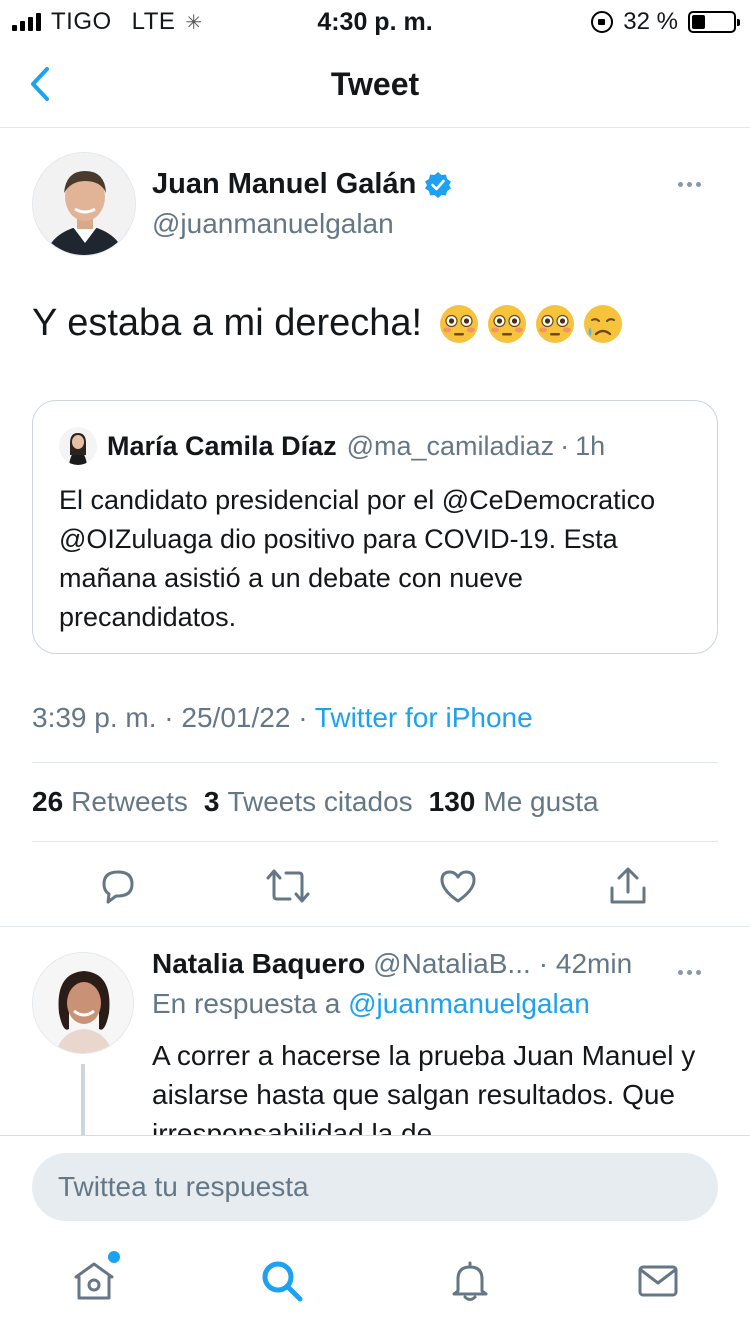 This screenshot has height=1334, width=750. I want to click on tab-home, so click(95, 1278).